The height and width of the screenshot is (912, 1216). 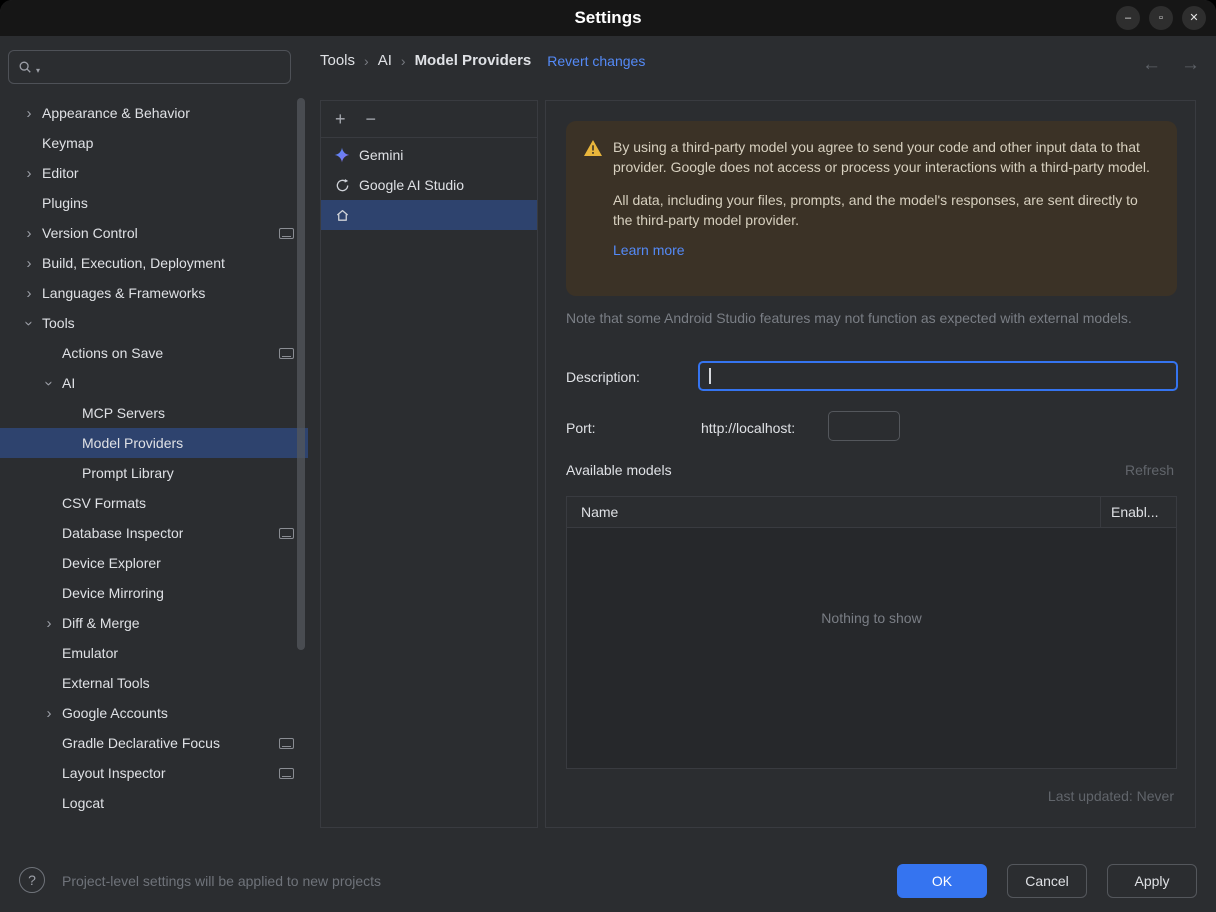 I want to click on port-label: Port:, so click(x=581, y=428).